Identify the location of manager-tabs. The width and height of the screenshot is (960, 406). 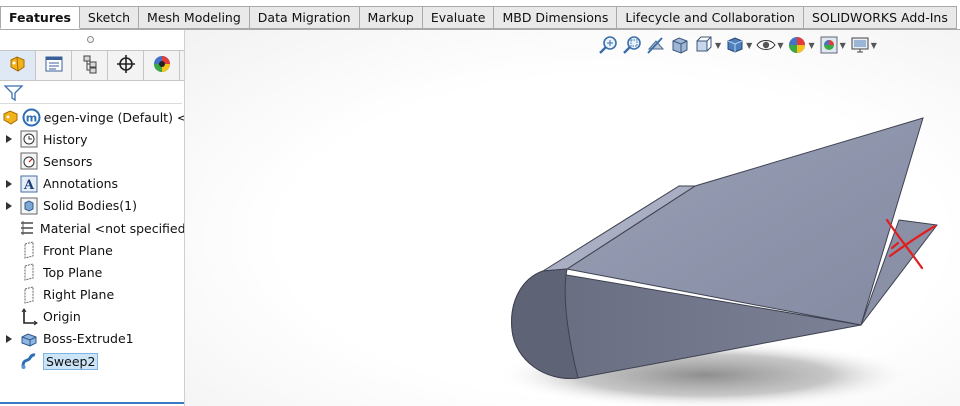
(92, 65).